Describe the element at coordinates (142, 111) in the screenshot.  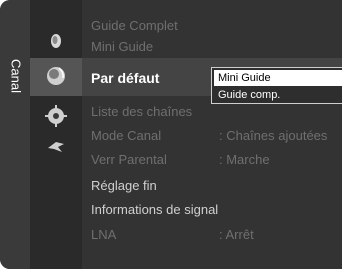
I see `menu-item-liste-des-chaines: Liste des chaînes` at that location.